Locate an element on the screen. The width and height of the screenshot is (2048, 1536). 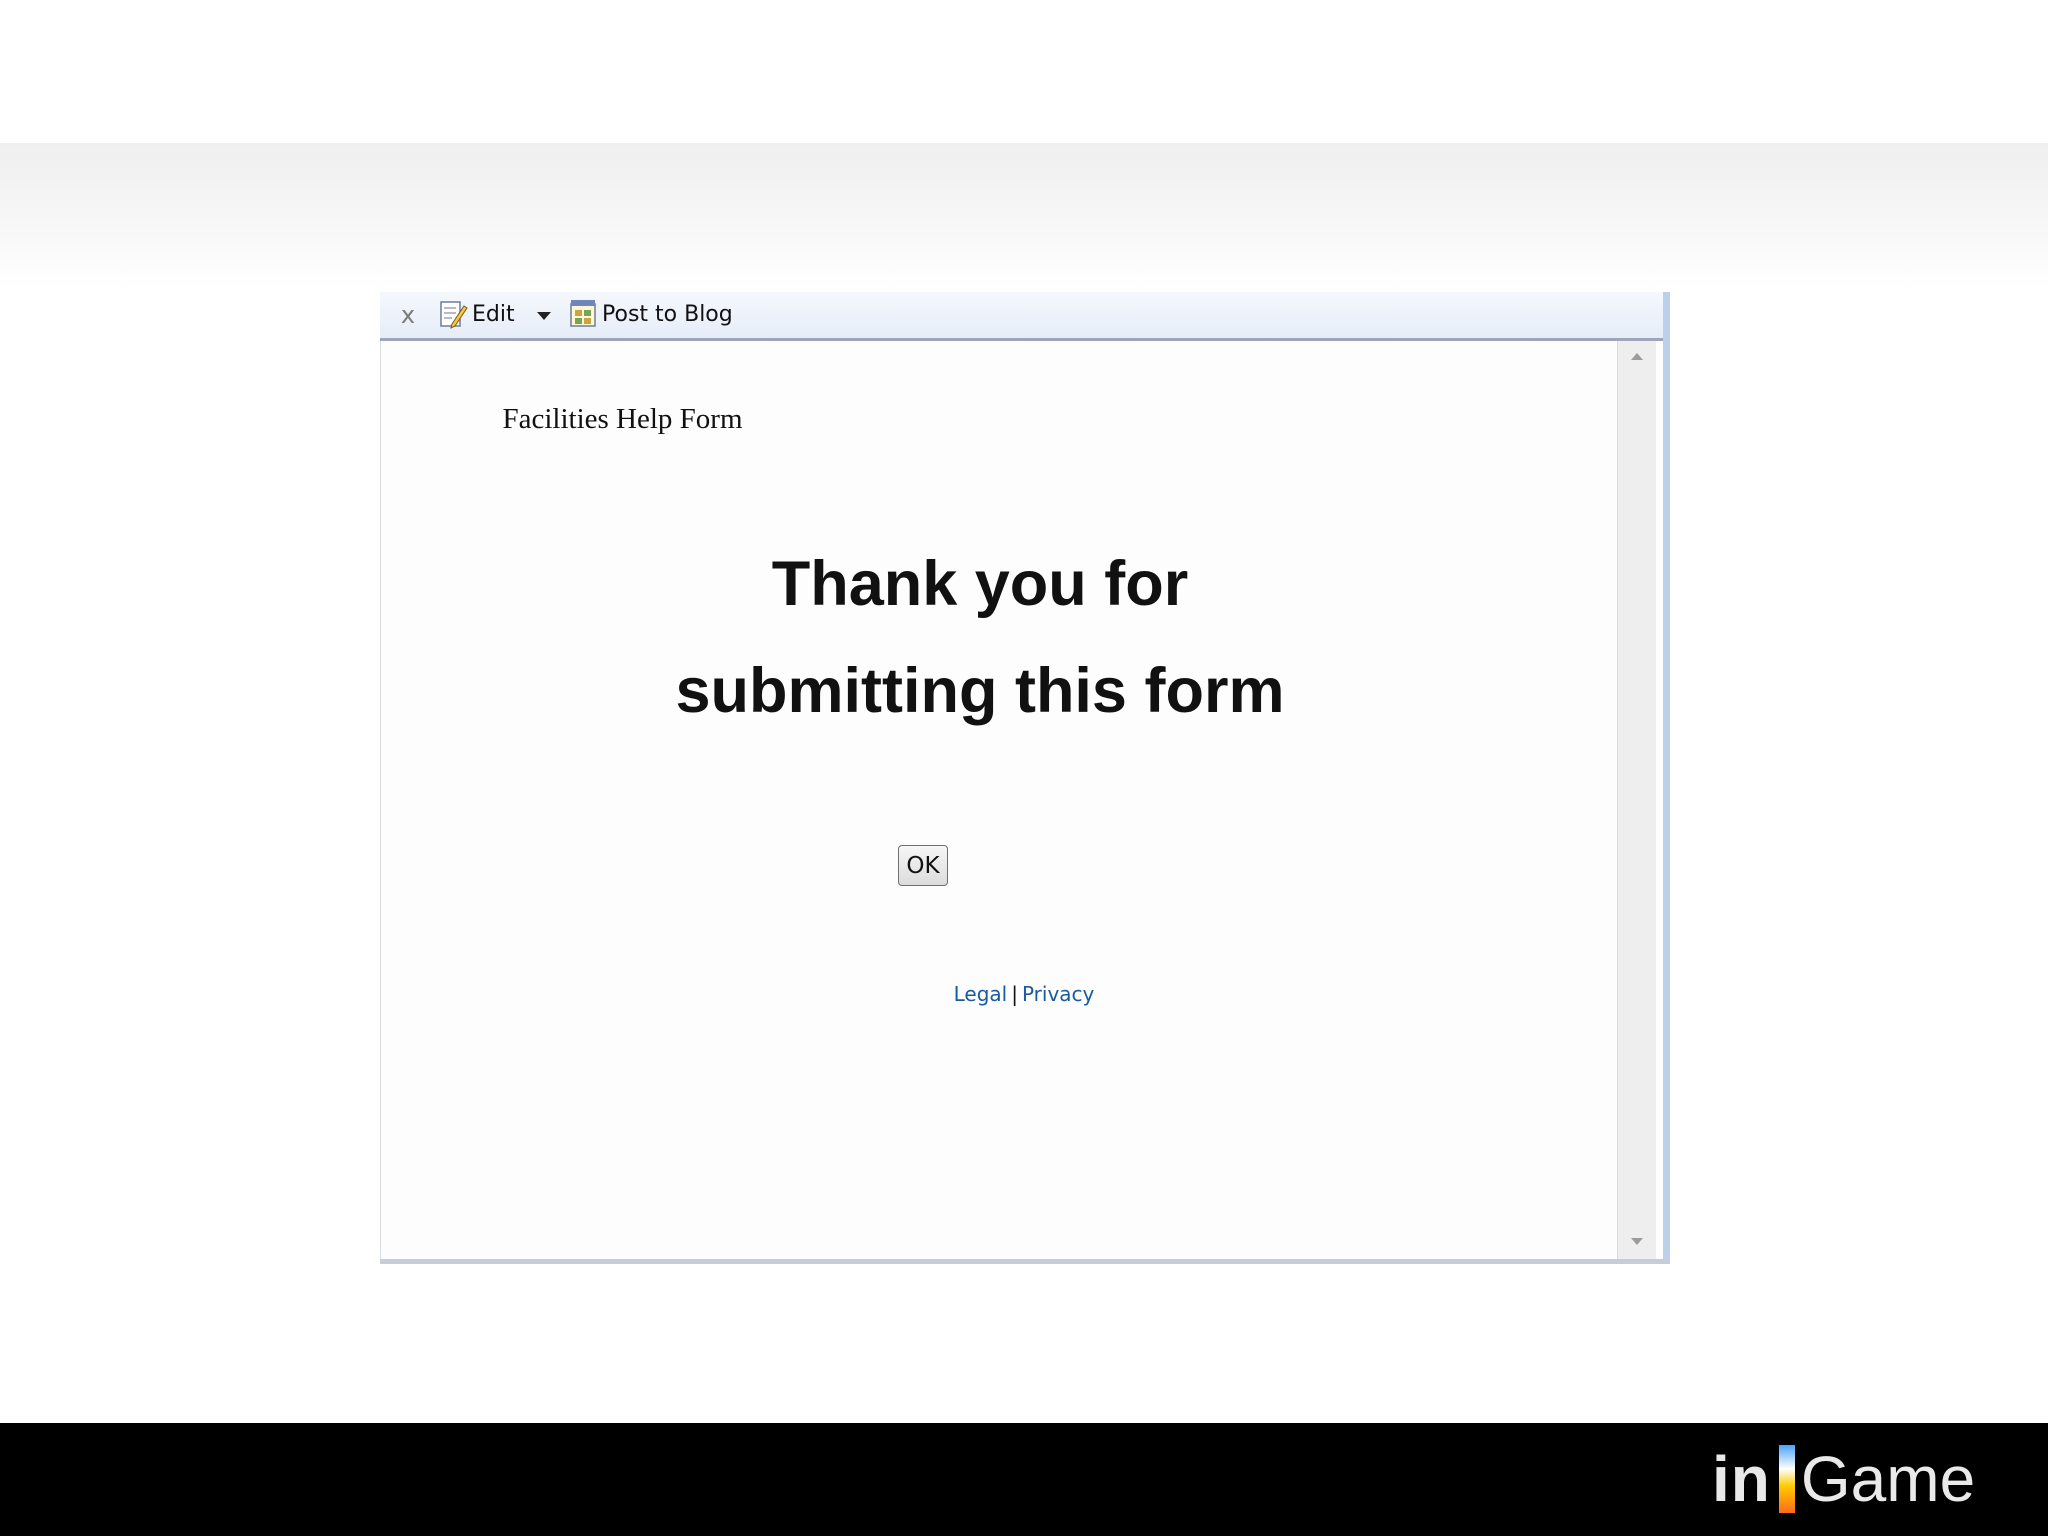
logo-text-game: Game is located at coordinates (1888, 1479).